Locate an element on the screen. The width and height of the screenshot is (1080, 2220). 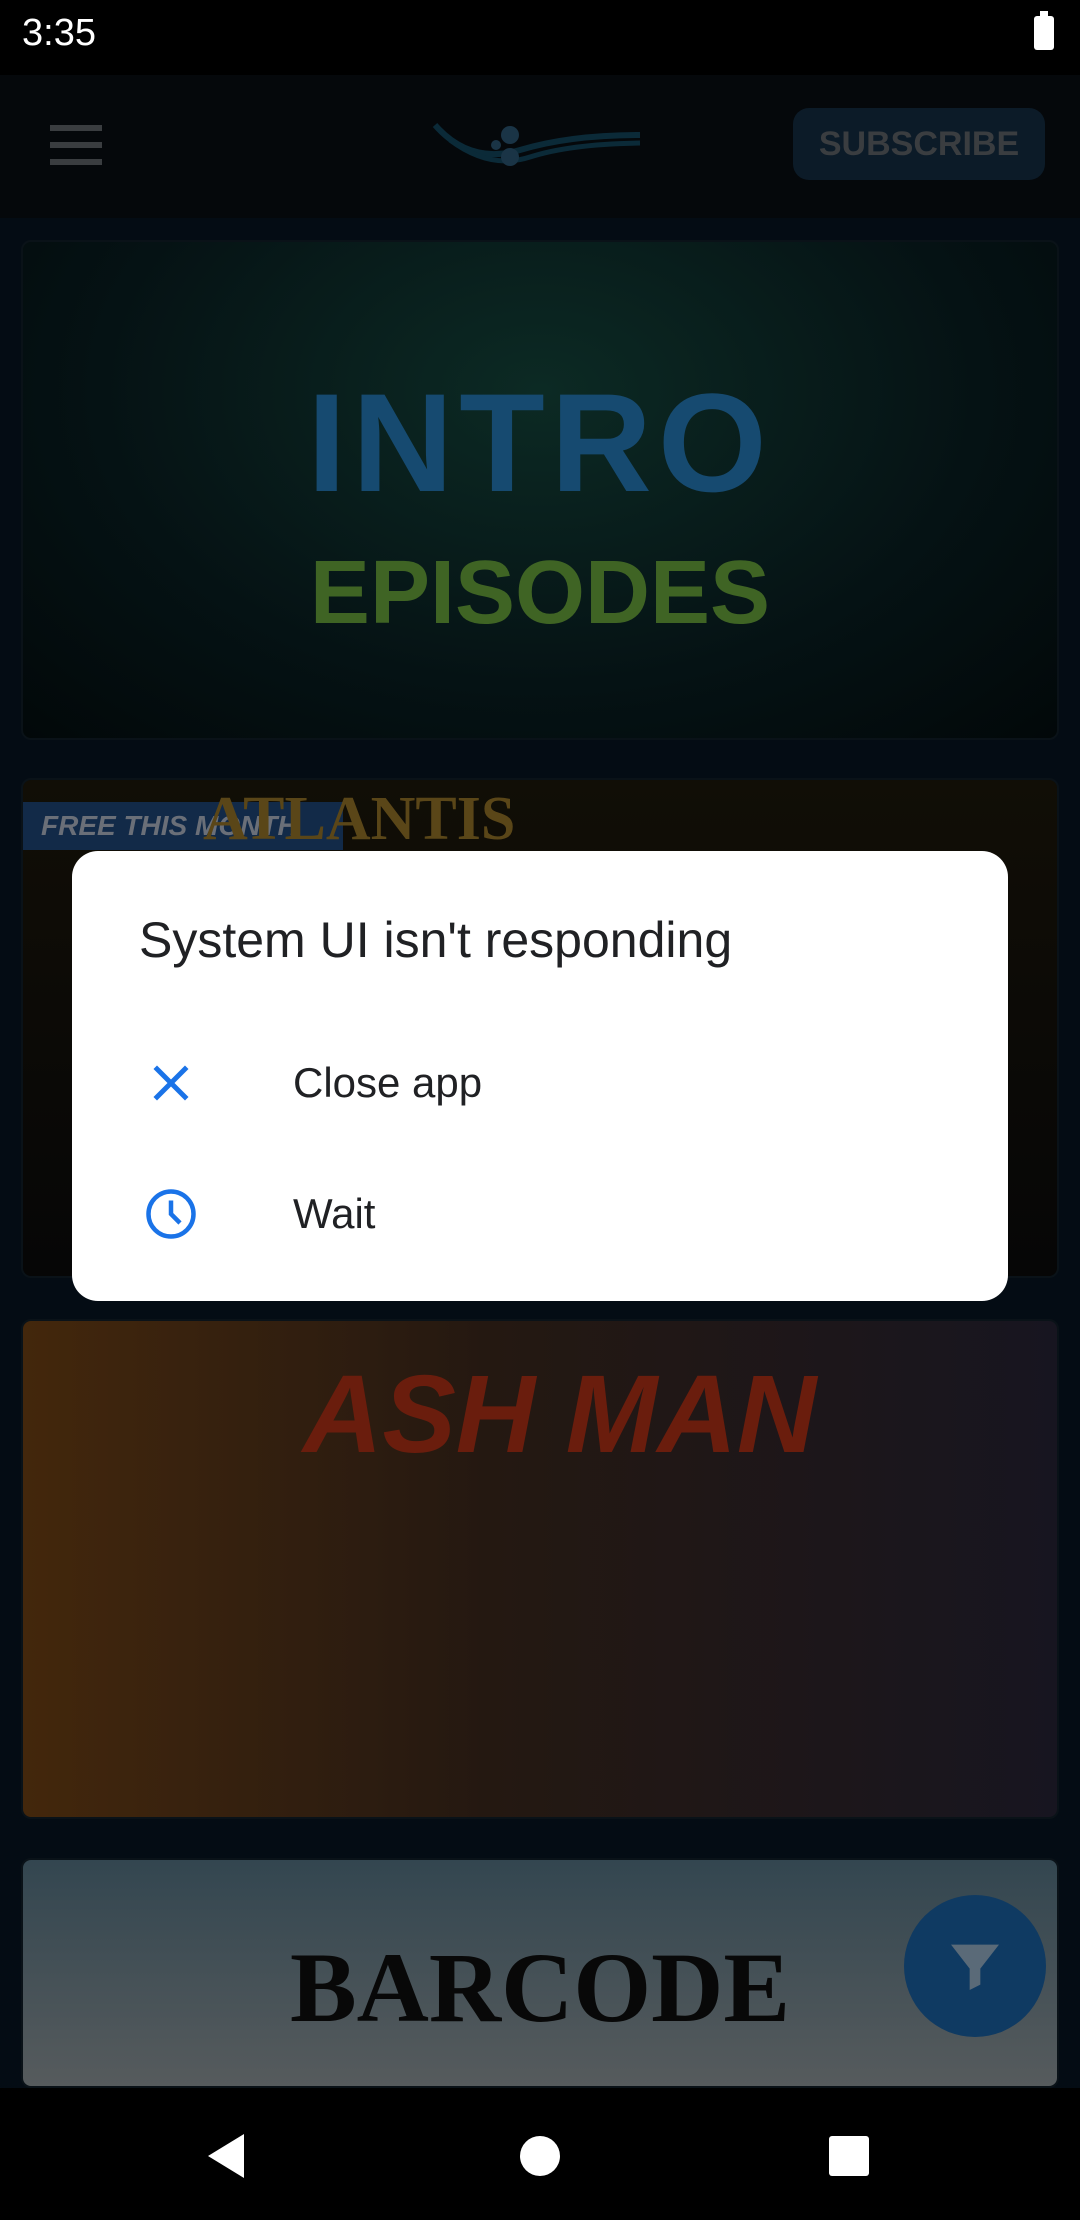
close-icon is located at coordinates (171, 1083).